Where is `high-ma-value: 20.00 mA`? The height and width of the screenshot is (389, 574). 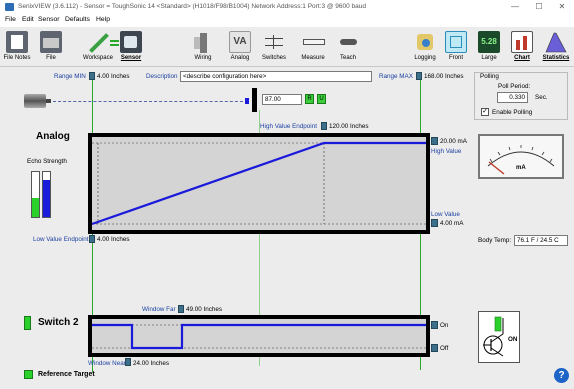 high-ma-value: 20.00 mA is located at coordinates (453, 141).